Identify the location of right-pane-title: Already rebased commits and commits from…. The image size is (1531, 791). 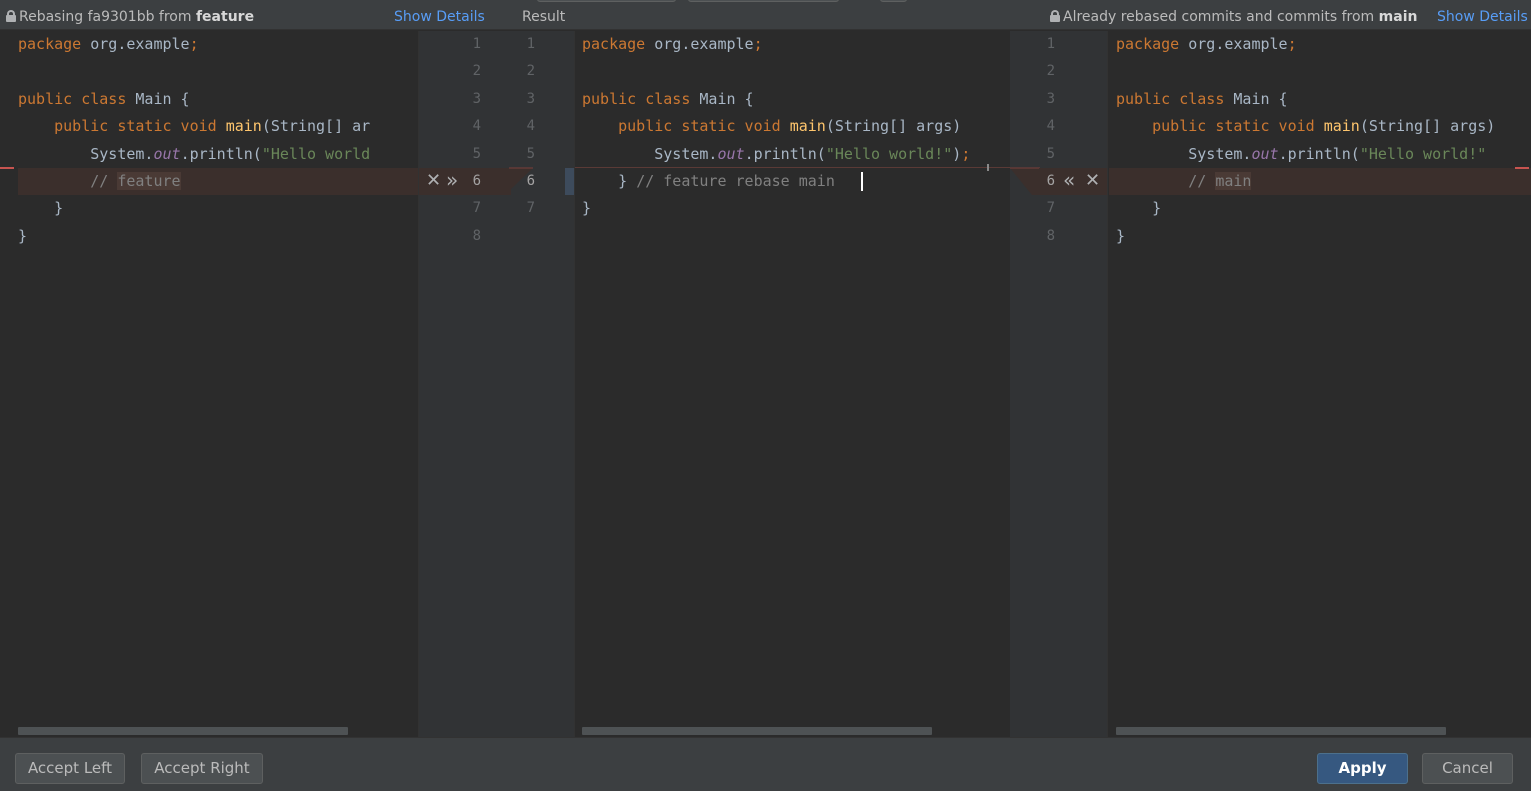
(1233, 17).